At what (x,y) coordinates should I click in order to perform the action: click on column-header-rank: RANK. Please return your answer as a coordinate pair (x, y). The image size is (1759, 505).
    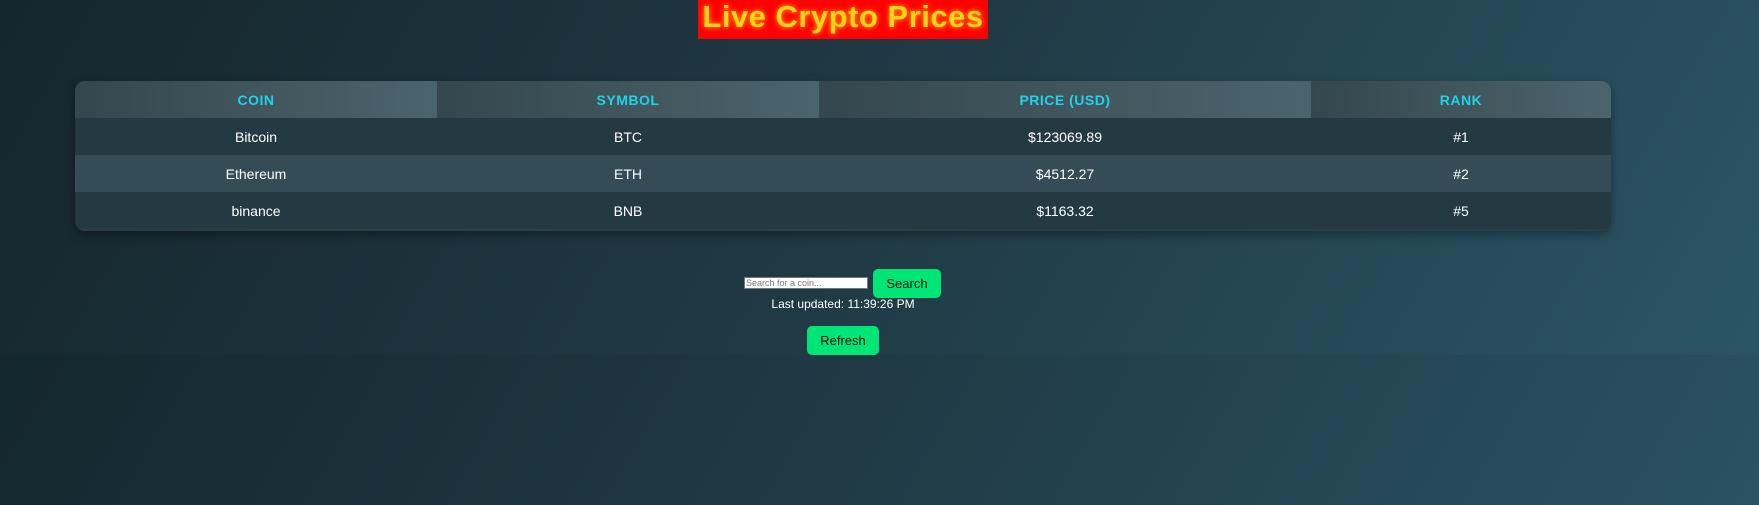
    Looking at the image, I should click on (1461, 99).